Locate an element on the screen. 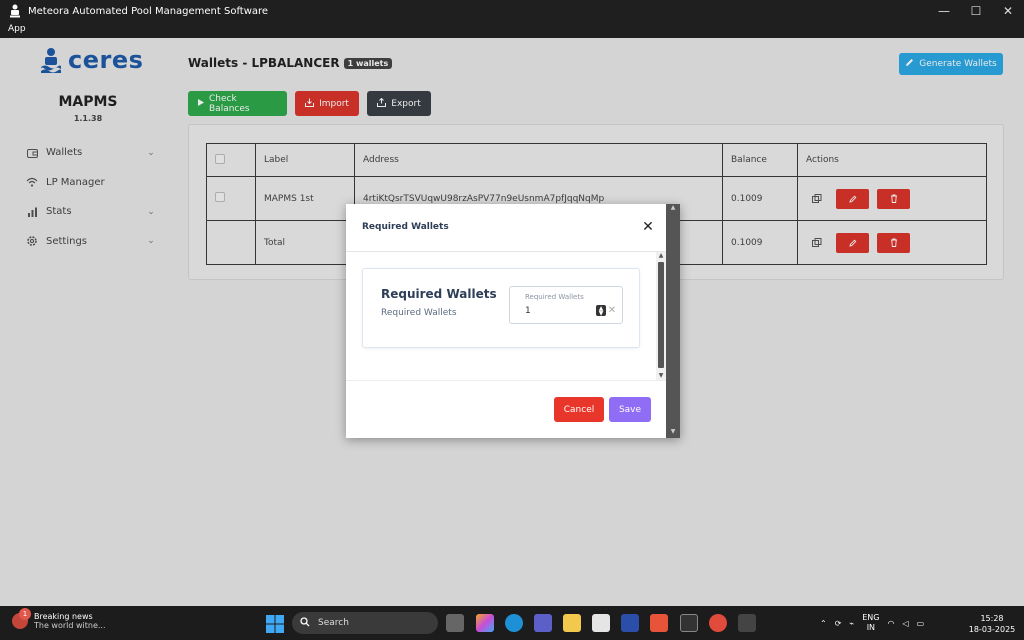 The height and width of the screenshot is (640, 1024). search-icon is located at coordinates (305, 623).